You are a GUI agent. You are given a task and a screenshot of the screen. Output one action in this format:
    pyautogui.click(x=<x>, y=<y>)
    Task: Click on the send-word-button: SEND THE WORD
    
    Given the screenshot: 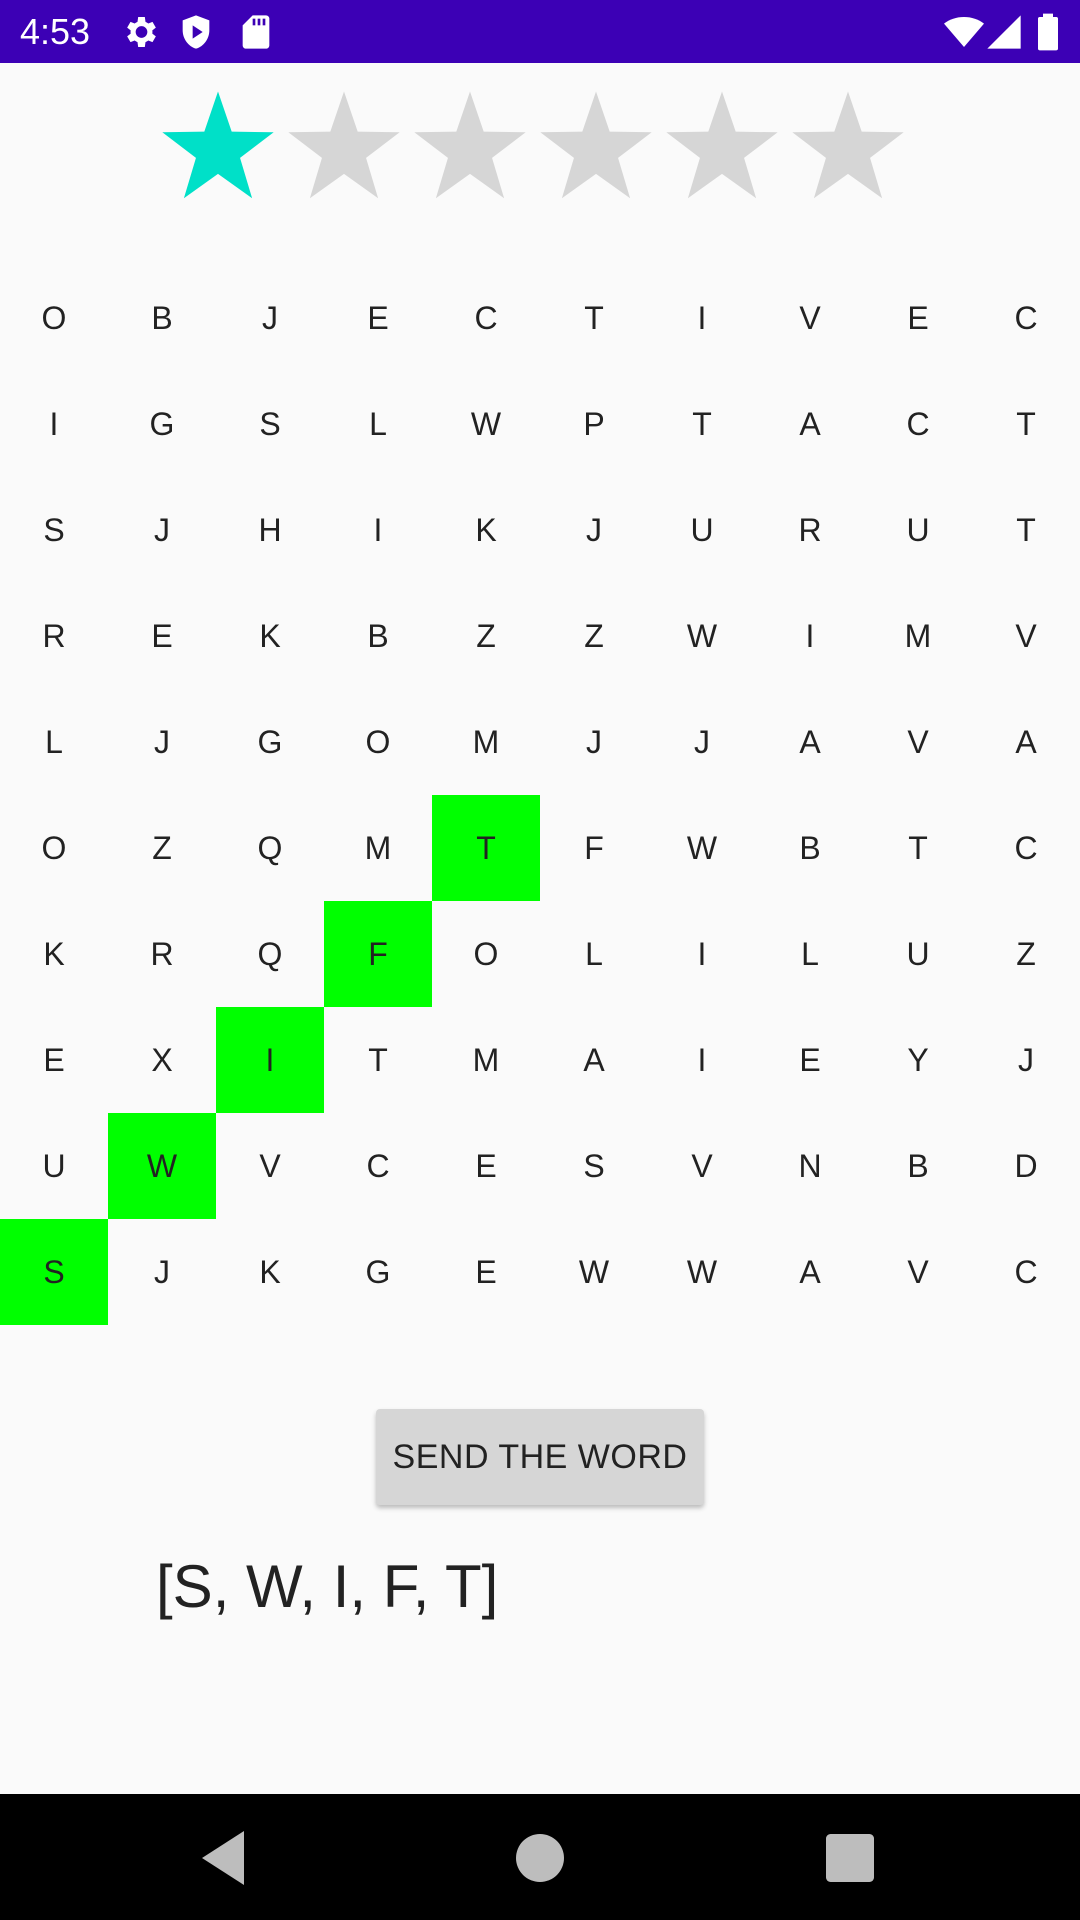 What is the action you would take?
    pyautogui.click(x=540, y=1457)
    